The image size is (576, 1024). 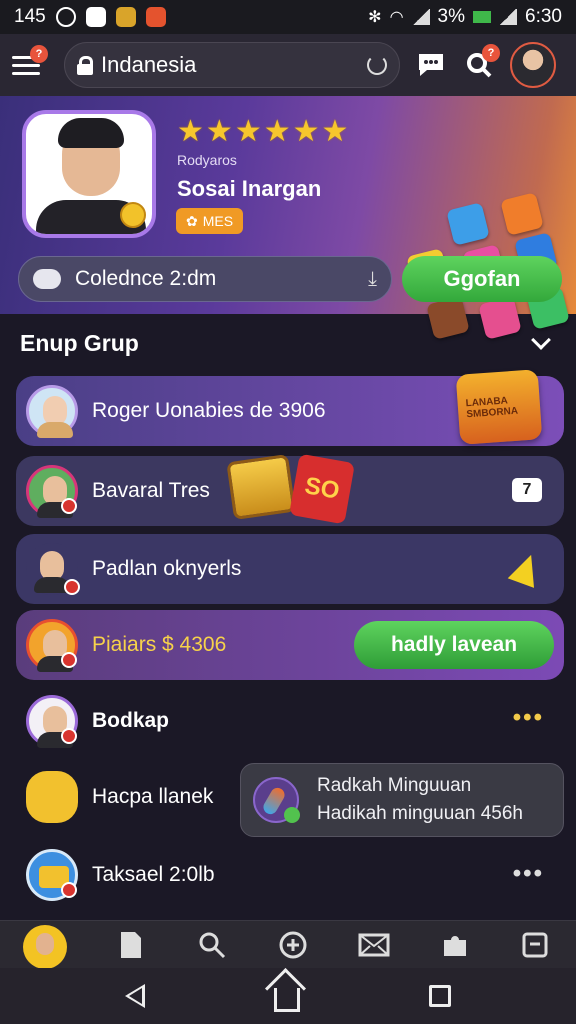 What do you see at coordinates (232, 65) in the screenshot?
I see `location-bar: Indanesia` at bounding box center [232, 65].